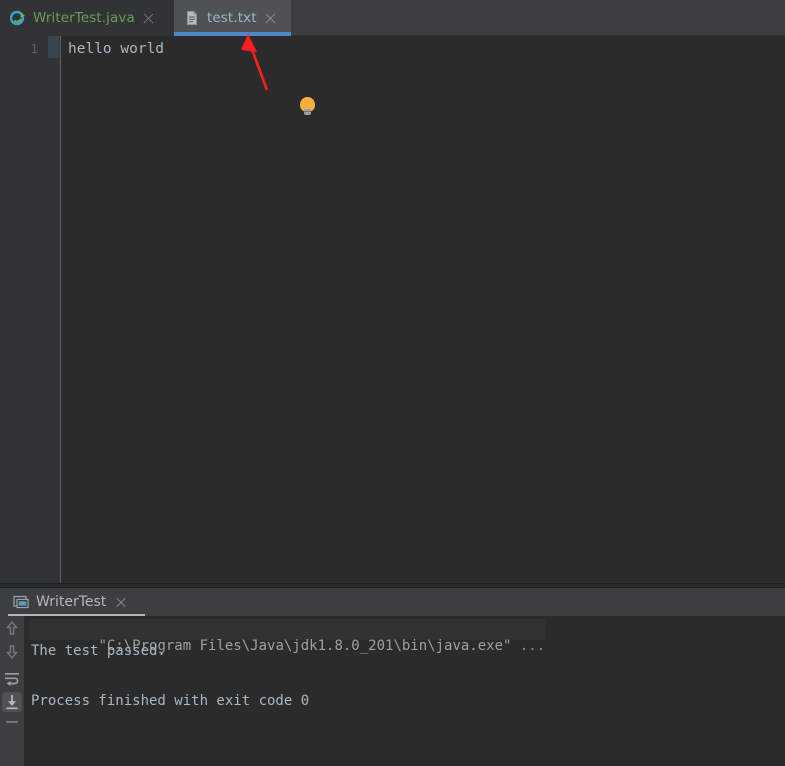  I want to click on console-tab-writertest: WriterTest, so click(70, 602).